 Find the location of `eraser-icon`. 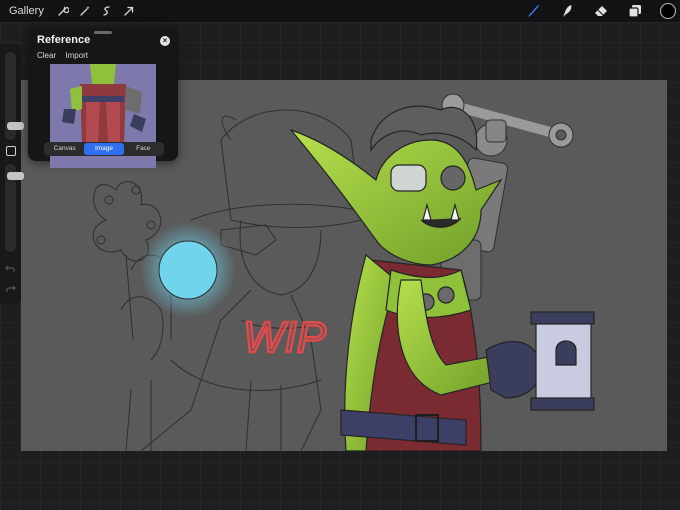

eraser-icon is located at coordinates (601, 11).